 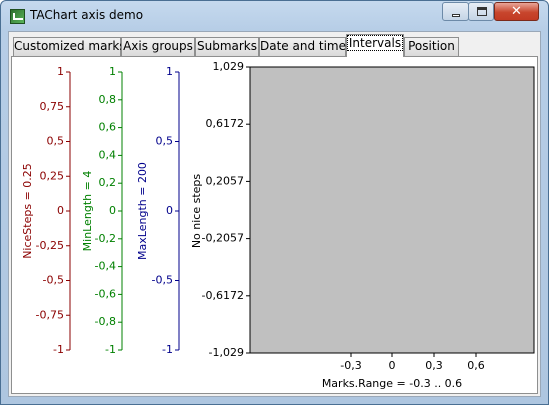 What do you see at coordinates (392, 365) in the screenshot?
I see `bottom-tick-label: 0` at bounding box center [392, 365].